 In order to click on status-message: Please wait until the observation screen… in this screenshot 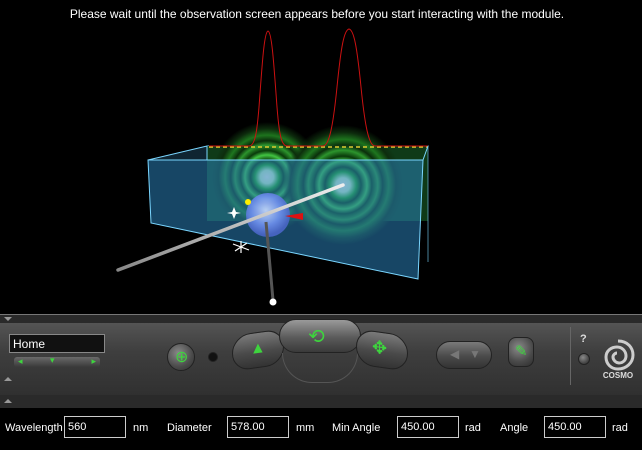, I will do `click(317, 14)`.